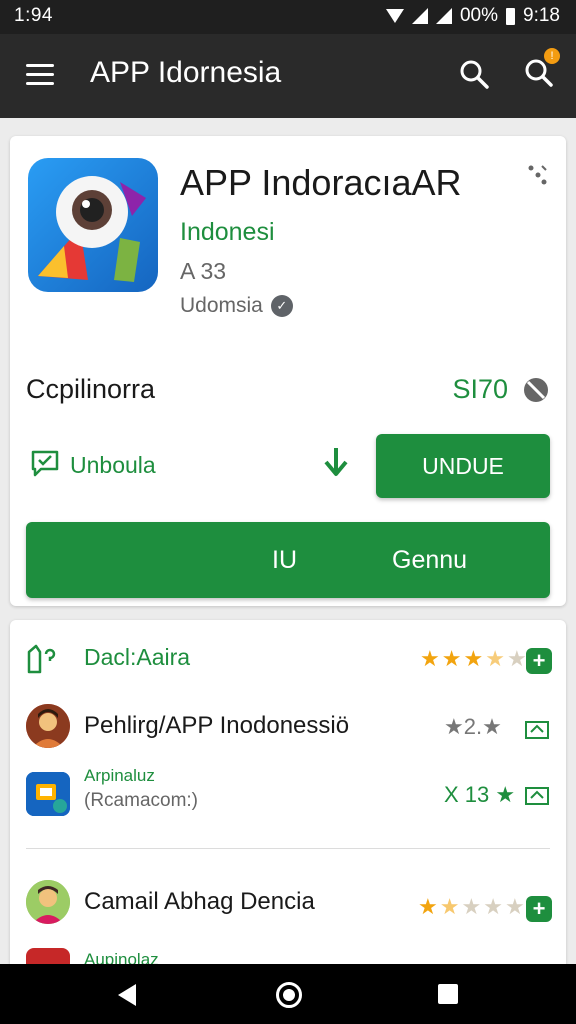  Describe the element at coordinates (473, 658) in the screenshot. I see `list-header-stars: ★ ★ ★ ★ ★` at that location.